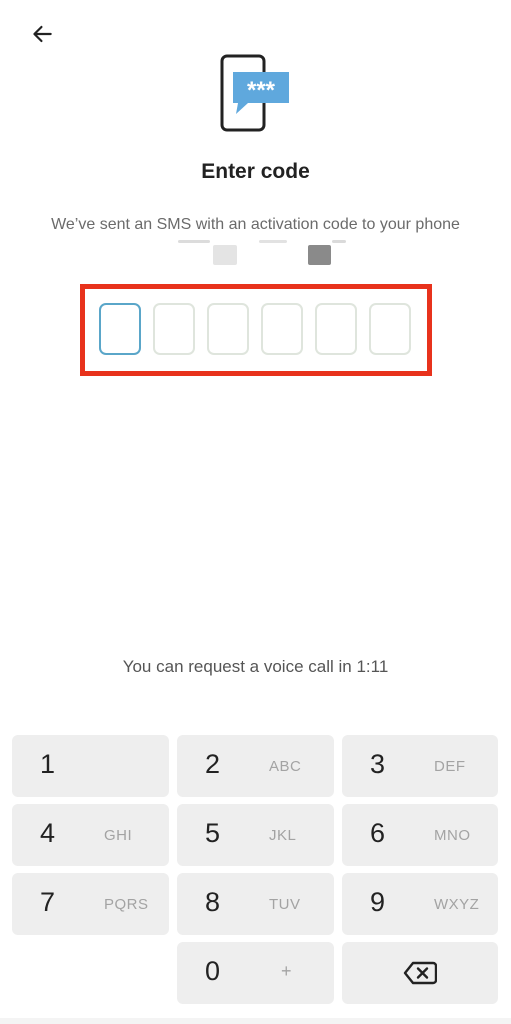 This screenshot has height=1024, width=511. Describe the element at coordinates (420, 904) in the screenshot. I see `key-9: 9 WXYZ` at that location.